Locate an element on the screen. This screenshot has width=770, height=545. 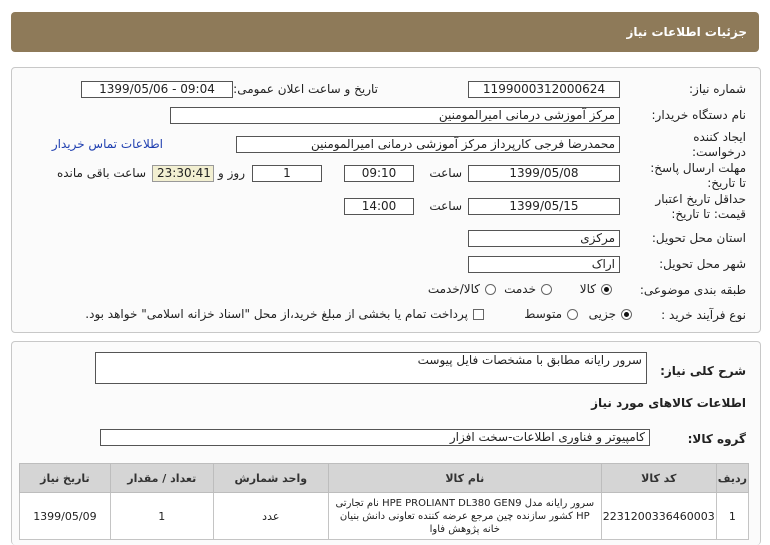
buyer-org-label: نام دستگاه خریدار: is located at coordinates (699, 115).